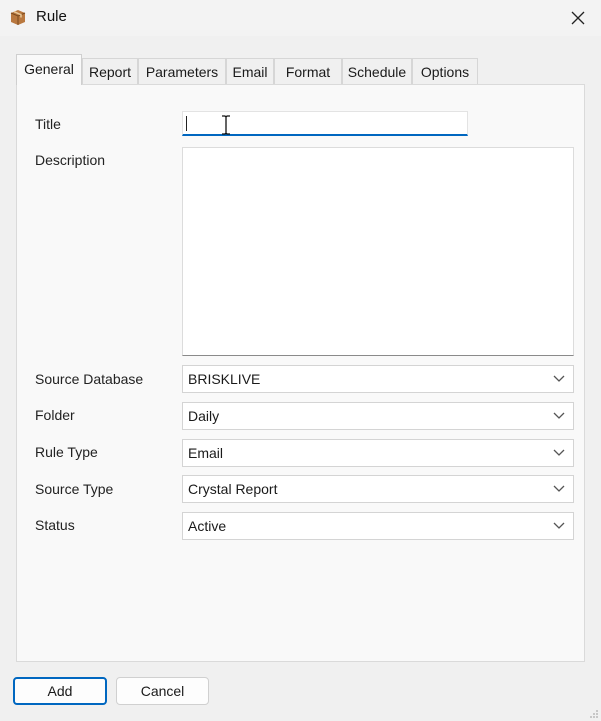 The width and height of the screenshot is (601, 721). Describe the element at coordinates (300, 18) in the screenshot. I see `title-bar: Rule` at that location.